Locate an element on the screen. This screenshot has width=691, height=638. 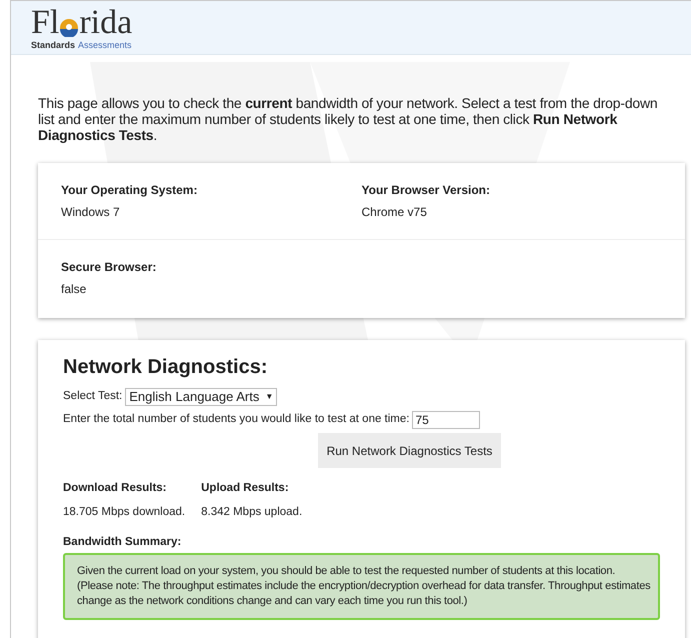
students-label: Enter the total number of students you would like to test at one time: is located at coordinates (236, 420).